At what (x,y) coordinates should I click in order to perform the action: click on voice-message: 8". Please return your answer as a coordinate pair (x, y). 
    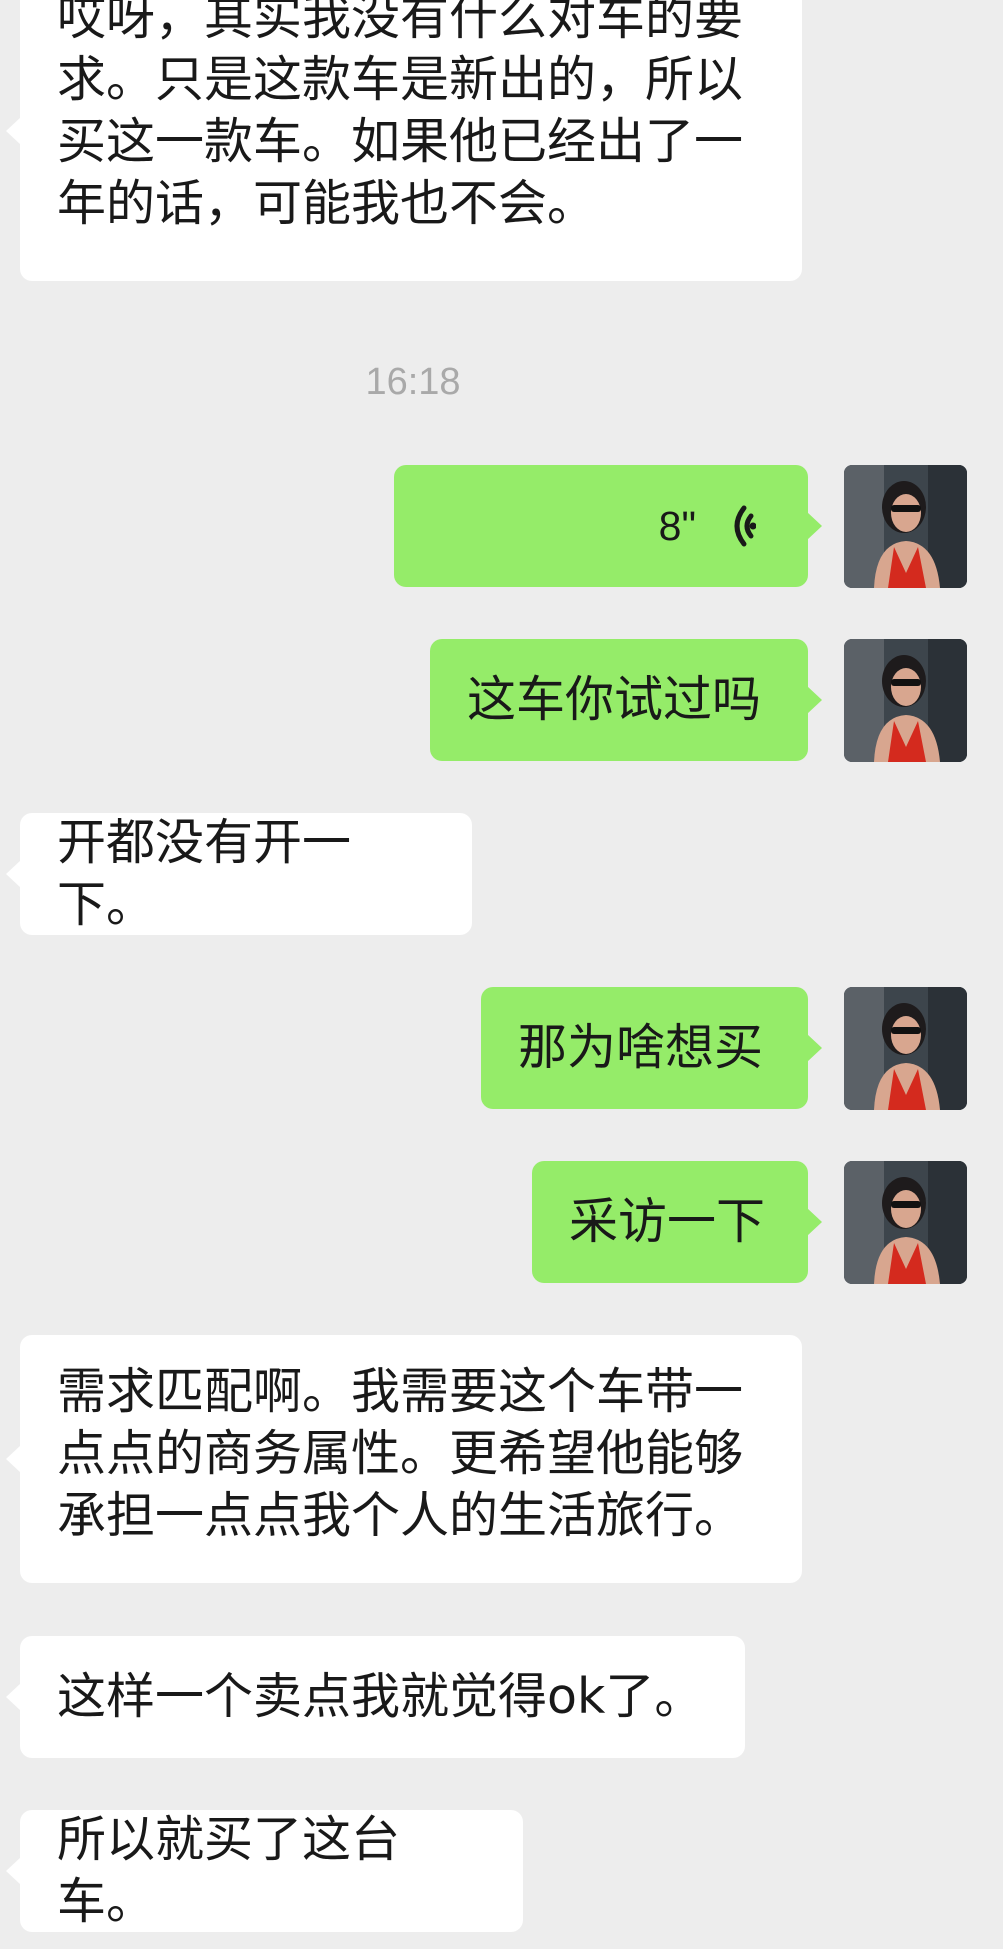
    Looking at the image, I should click on (608, 526).